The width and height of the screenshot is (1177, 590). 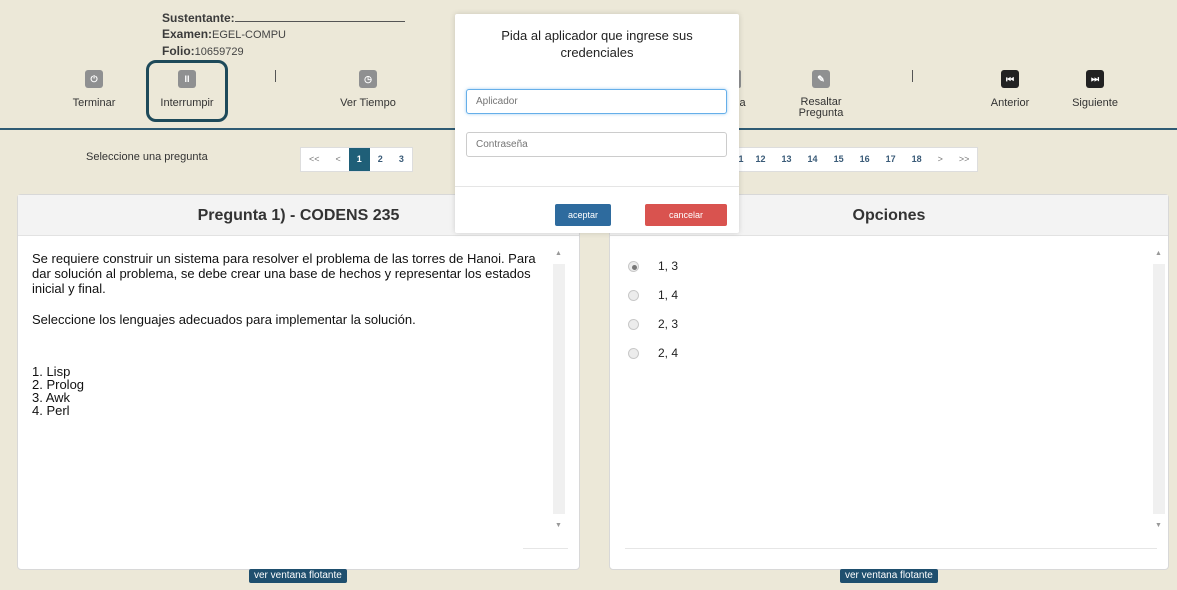 What do you see at coordinates (917, 159) in the screenshot?
I see `page-18: 18` at bounding box center [917, 159].